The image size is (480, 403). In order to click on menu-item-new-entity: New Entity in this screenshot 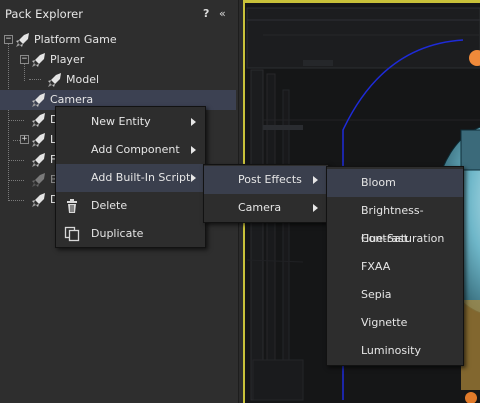, I will do `click(130, 122)`.